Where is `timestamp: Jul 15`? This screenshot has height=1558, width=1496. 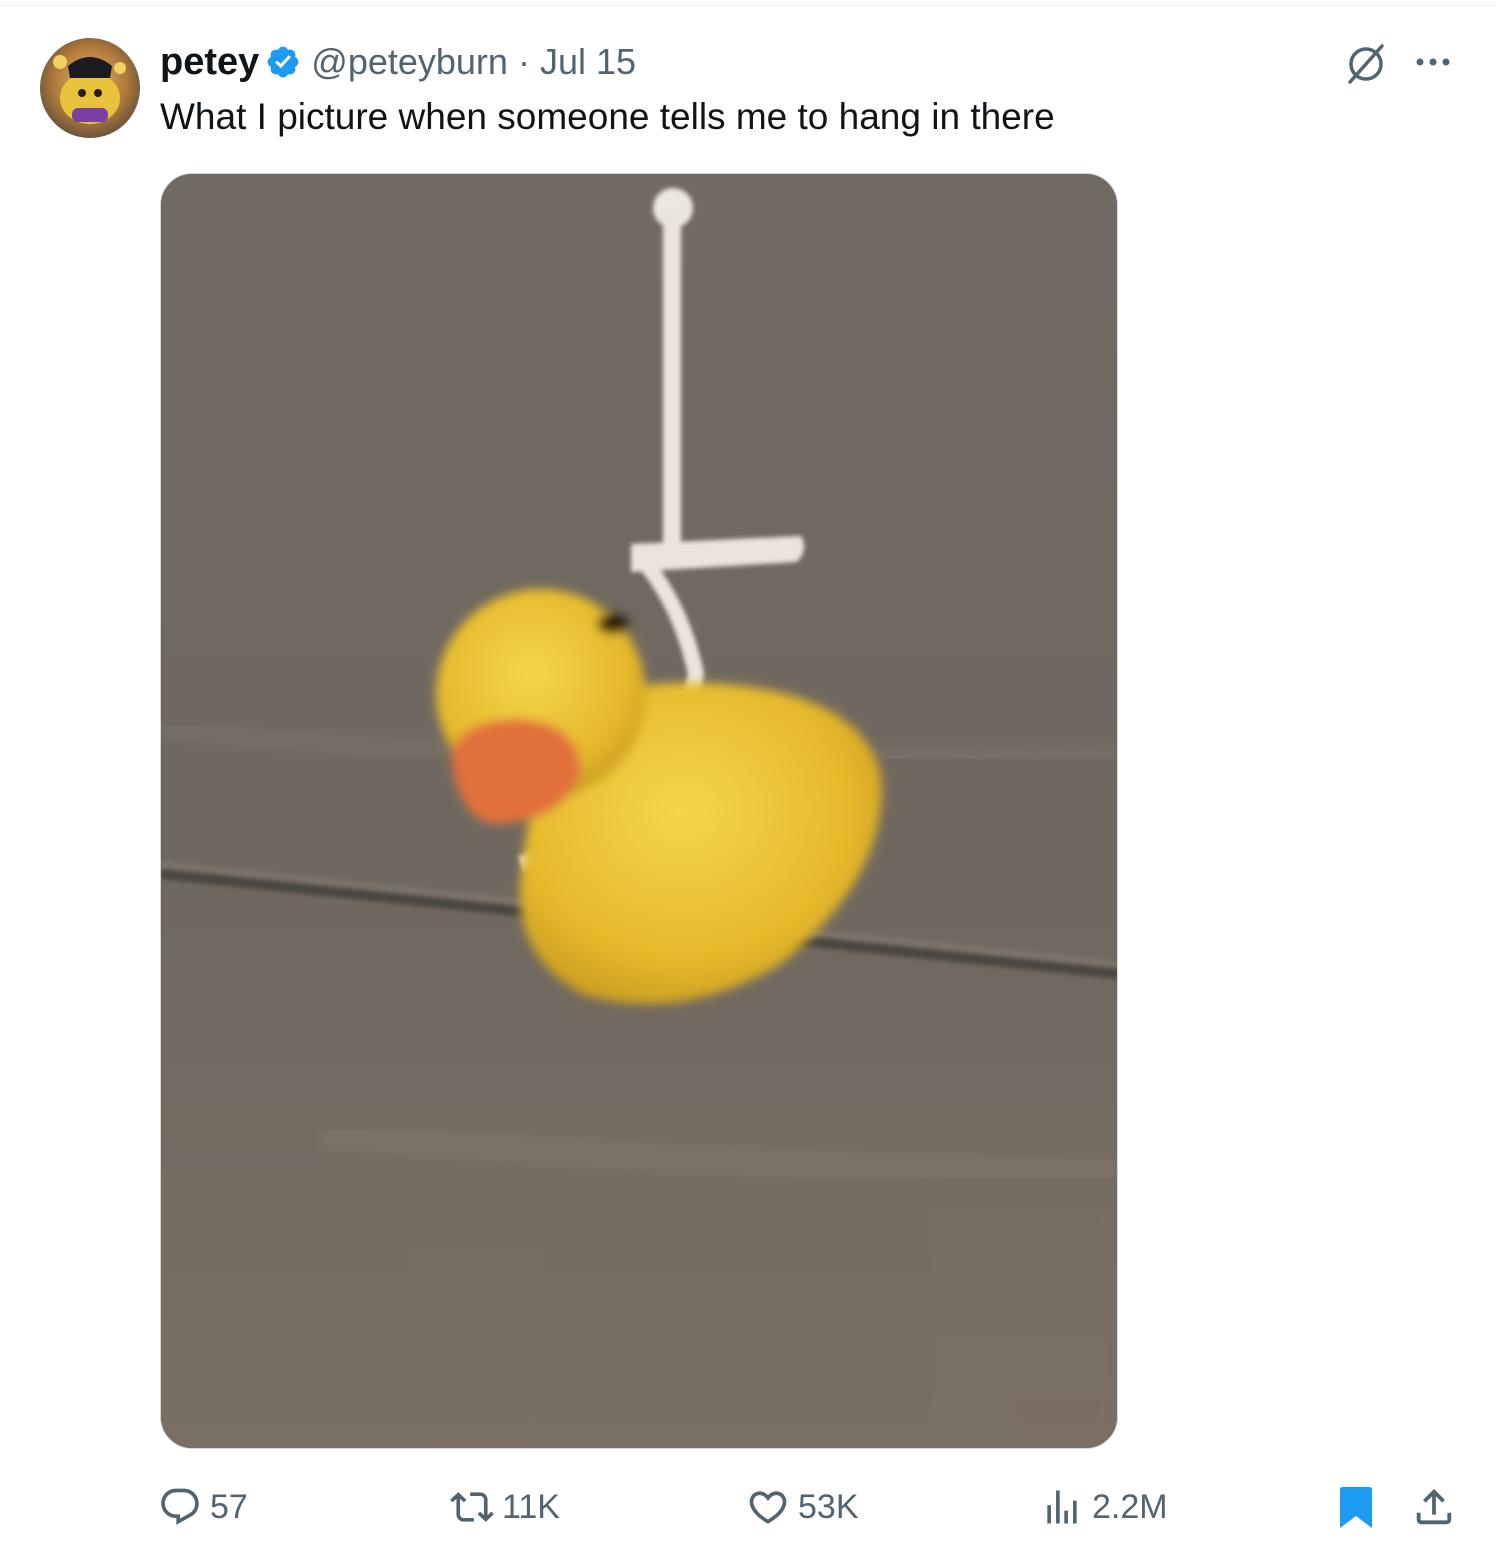 timestamp: Jul 15 is located at coordinates (588, 62).